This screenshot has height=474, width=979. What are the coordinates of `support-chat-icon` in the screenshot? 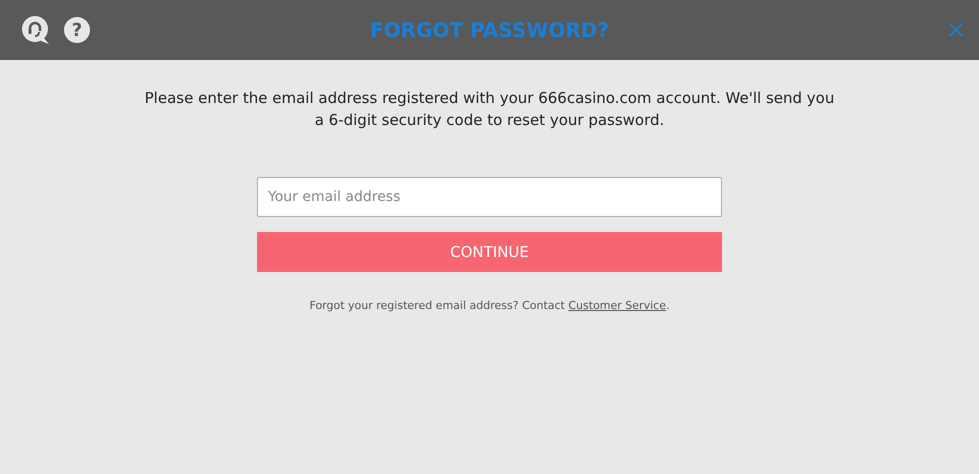 It's located at (36, 30).